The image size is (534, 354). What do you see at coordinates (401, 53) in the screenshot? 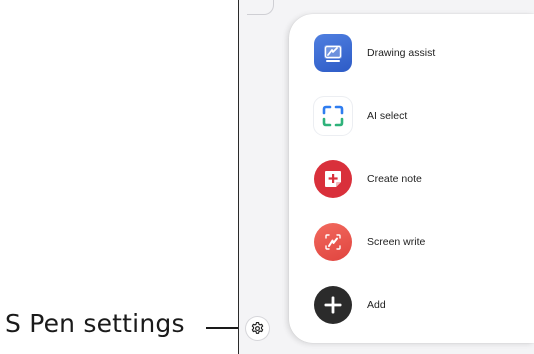
I see `menu-item-label: Drawing assist` at bounding box center [401, 53].